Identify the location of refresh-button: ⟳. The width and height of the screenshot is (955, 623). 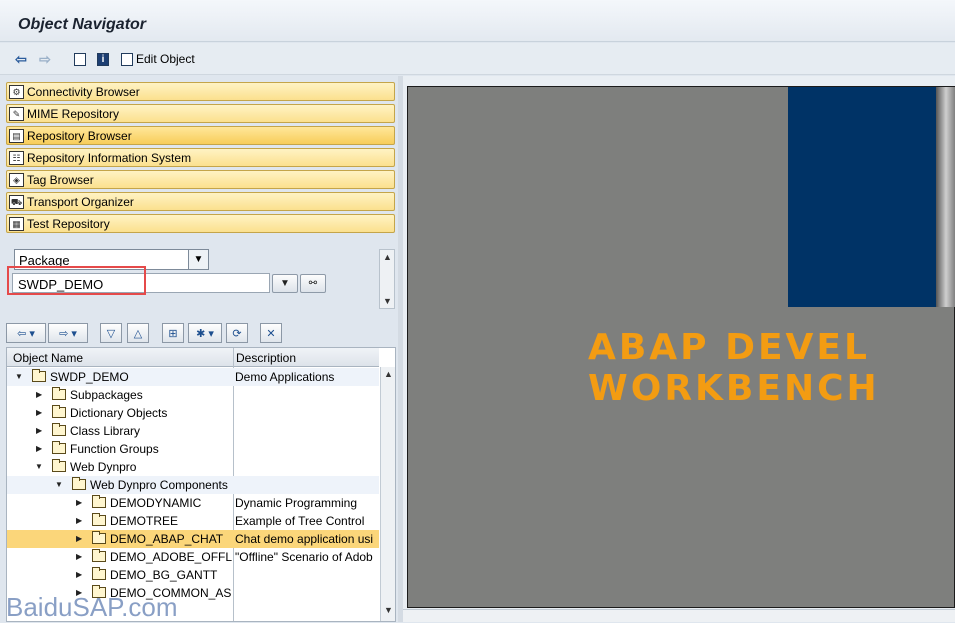
(237, 333).